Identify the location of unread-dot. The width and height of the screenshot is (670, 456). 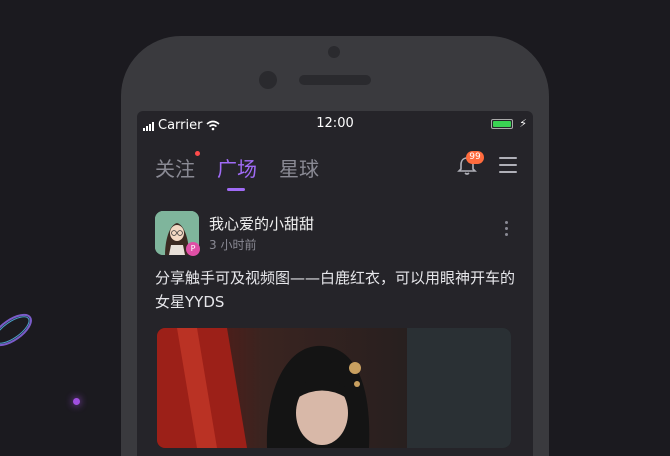
(197, 153).